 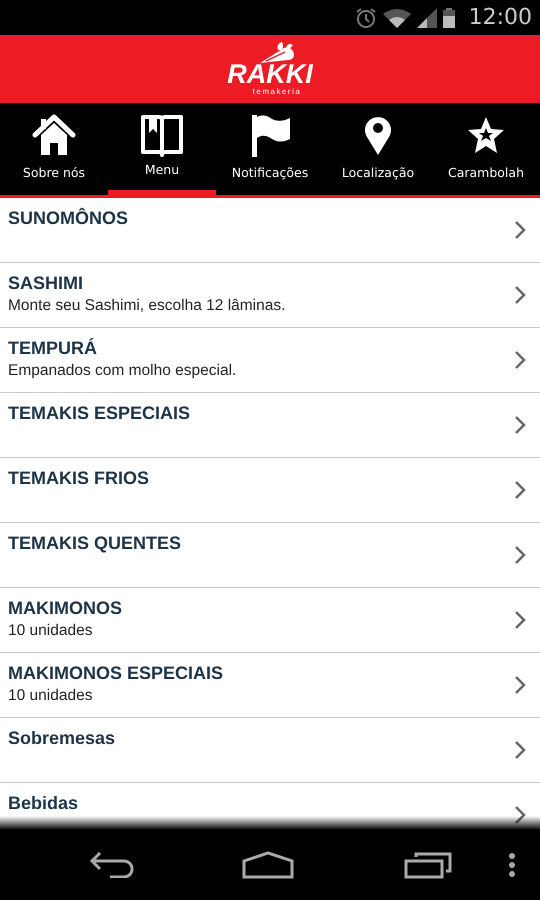 I want to click on logo-text: RAKKI, so click(x=270, y=74).